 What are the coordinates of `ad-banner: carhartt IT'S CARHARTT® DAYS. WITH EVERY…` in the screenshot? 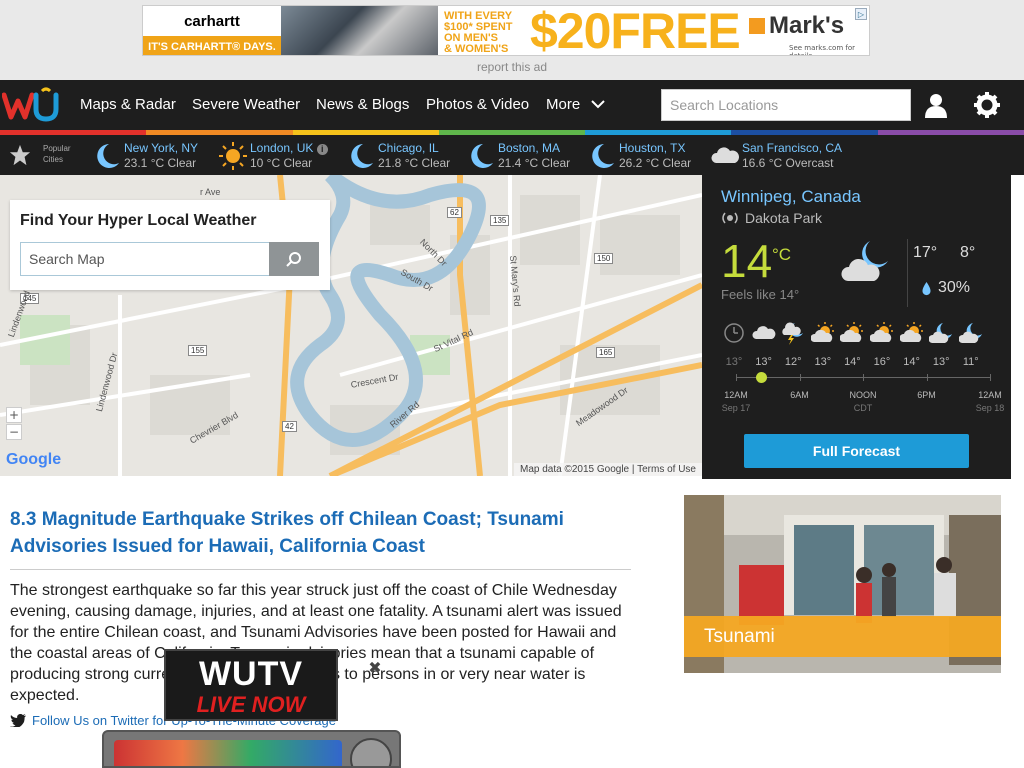 It's located at (506, 30).